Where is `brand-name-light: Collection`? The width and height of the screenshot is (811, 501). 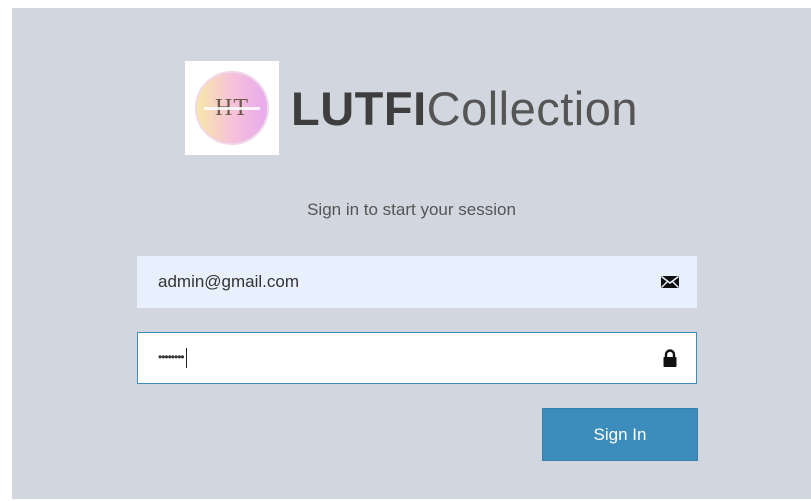 brand-name-light: Collection is located at coordinates (532, 108).